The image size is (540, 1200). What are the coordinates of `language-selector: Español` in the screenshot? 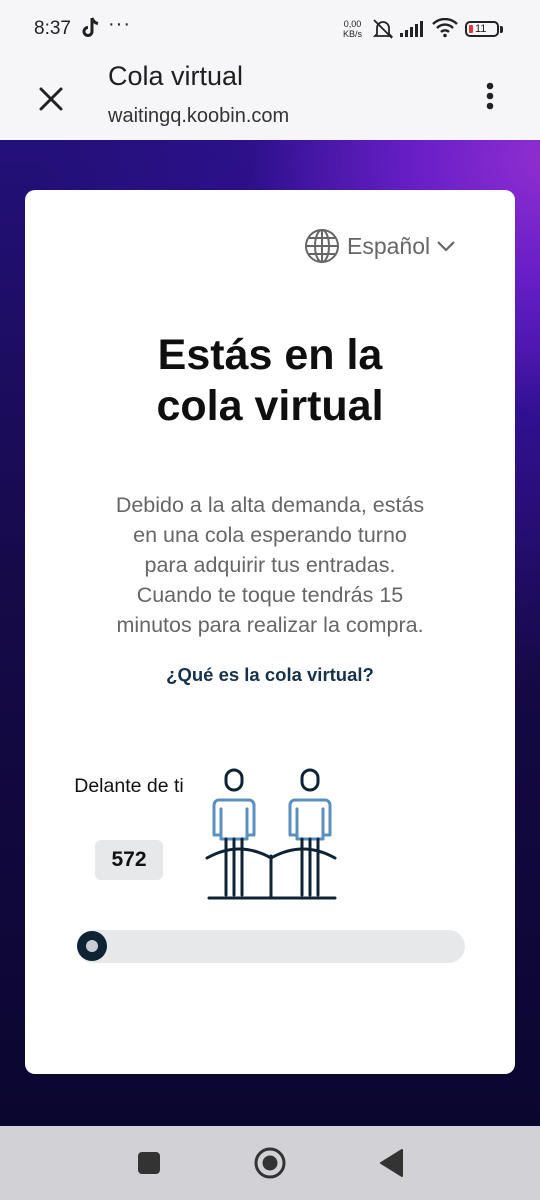 It's located at (380, 246).